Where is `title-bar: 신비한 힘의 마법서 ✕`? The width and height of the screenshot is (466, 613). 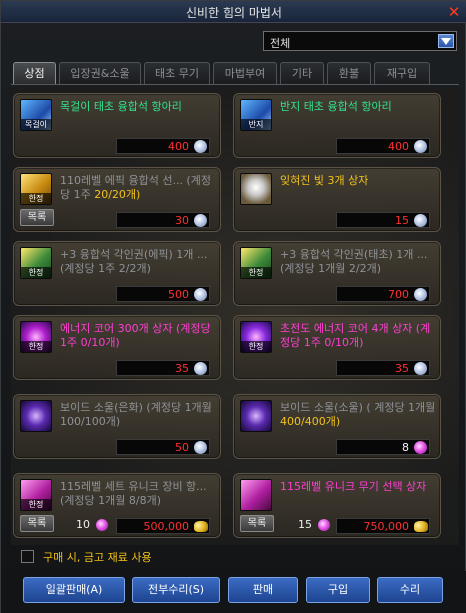
title-bar: 신비한 힘의 마법서 ✕ is located at coordinates (233, 12).